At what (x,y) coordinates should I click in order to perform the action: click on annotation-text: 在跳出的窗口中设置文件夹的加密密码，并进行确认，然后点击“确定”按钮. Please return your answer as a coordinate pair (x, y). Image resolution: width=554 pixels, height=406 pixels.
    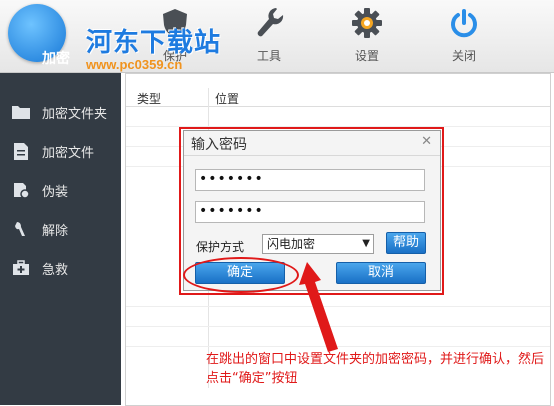
    Looking at the image, I should click on (375, 369).